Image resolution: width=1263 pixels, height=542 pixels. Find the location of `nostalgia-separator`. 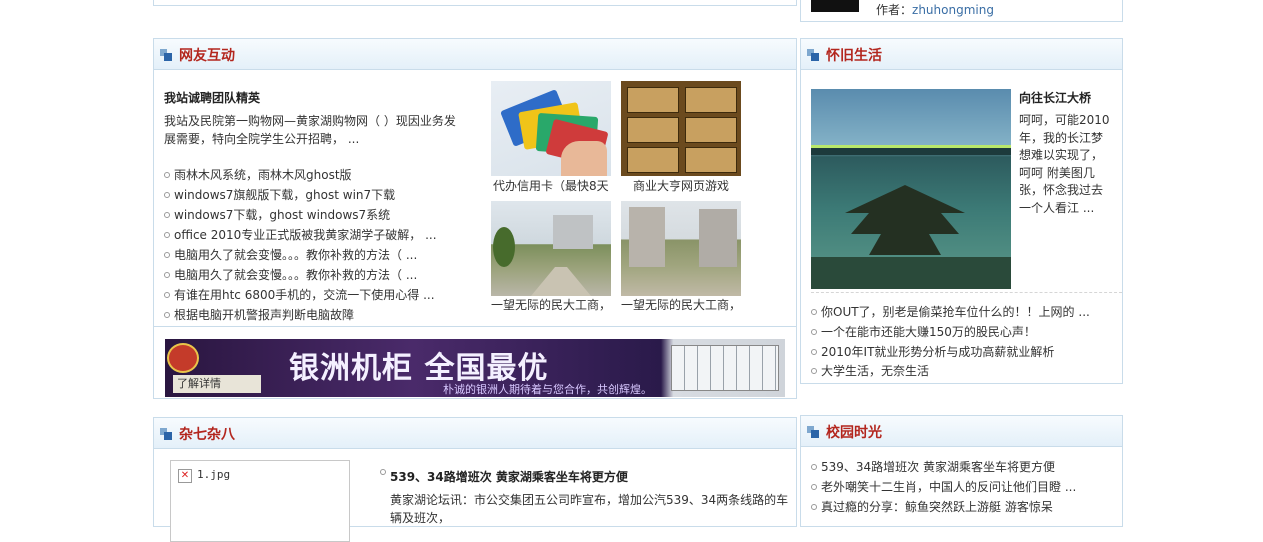

nostalgia-separator is located at coordinates (966, 292).